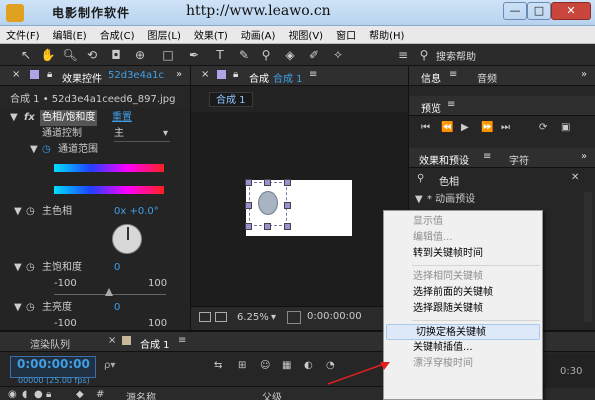 This screenshot has width=595, height=400. Describe the element at coordinates (463, 254) in the screenshot. I see `menu-item-goto-keyframe-time: 转到关键帧时间` at that location.